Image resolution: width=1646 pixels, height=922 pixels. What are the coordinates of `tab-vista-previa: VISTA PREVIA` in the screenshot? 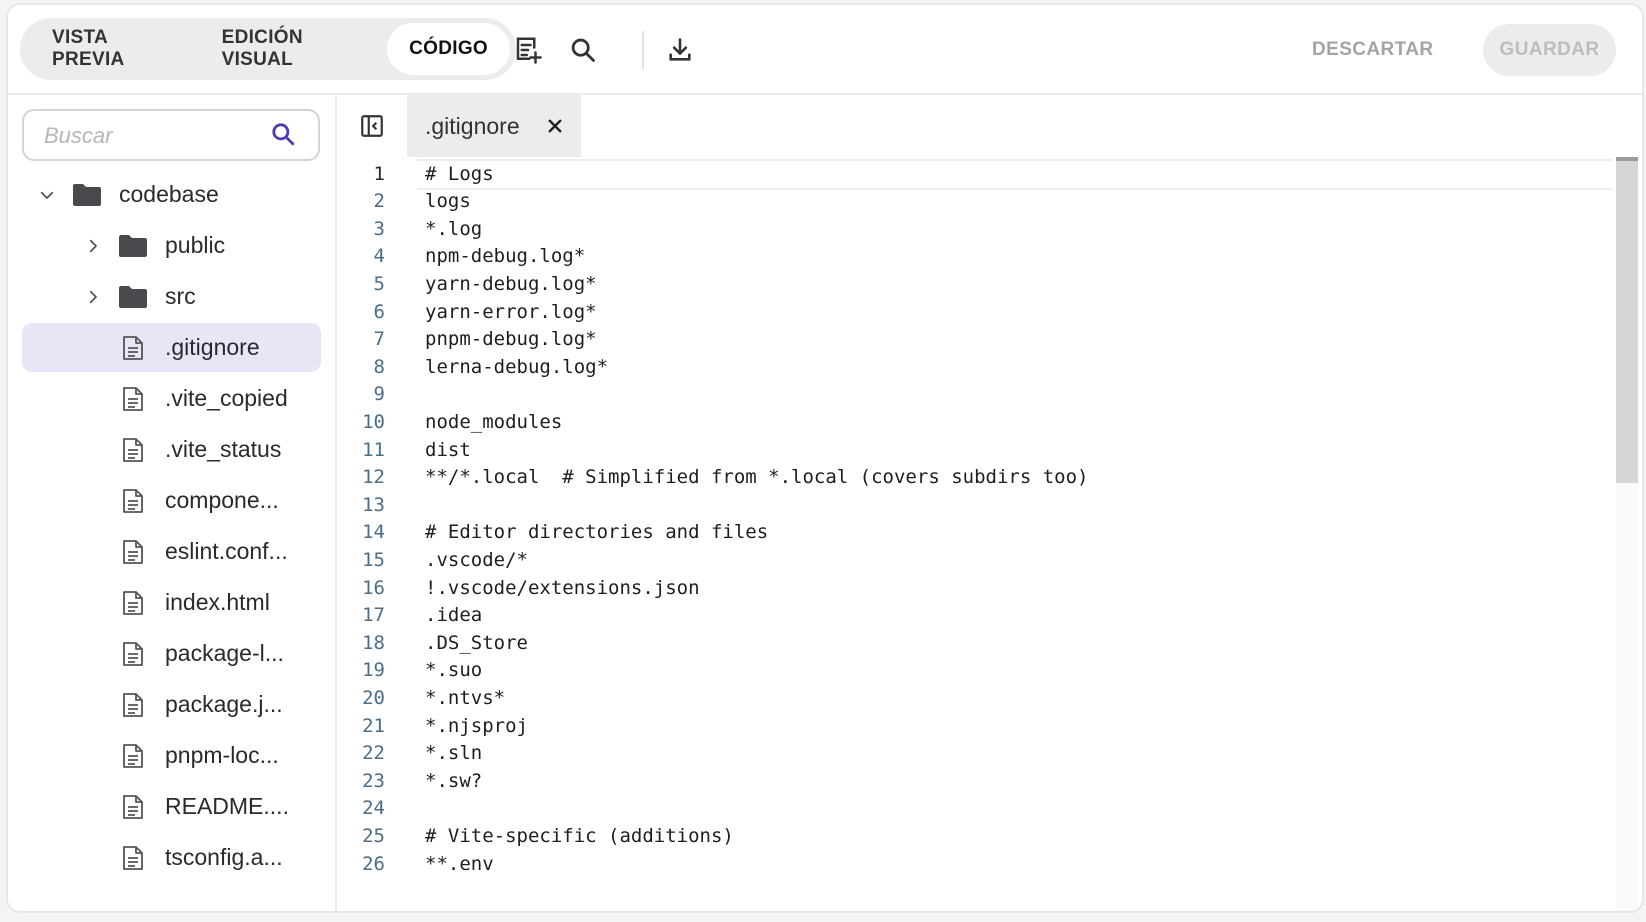 It's located at (111, 49).